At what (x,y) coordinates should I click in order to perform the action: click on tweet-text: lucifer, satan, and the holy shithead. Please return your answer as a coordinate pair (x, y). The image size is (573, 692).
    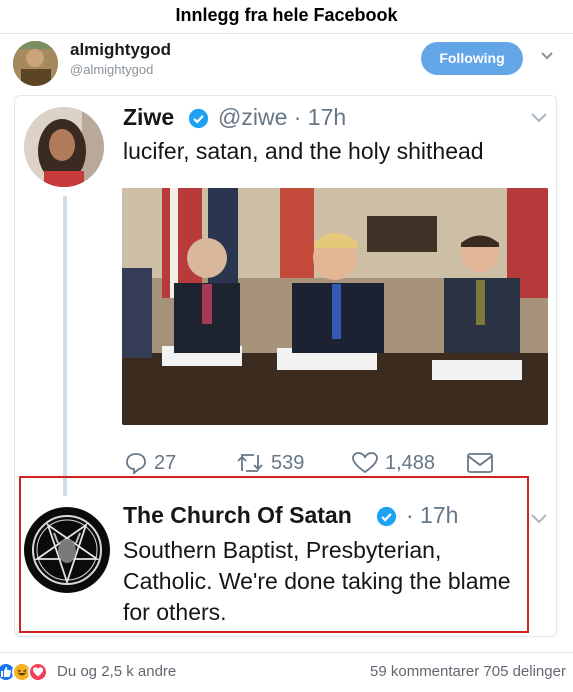
    Looking at the image, I should click on (303, 151).